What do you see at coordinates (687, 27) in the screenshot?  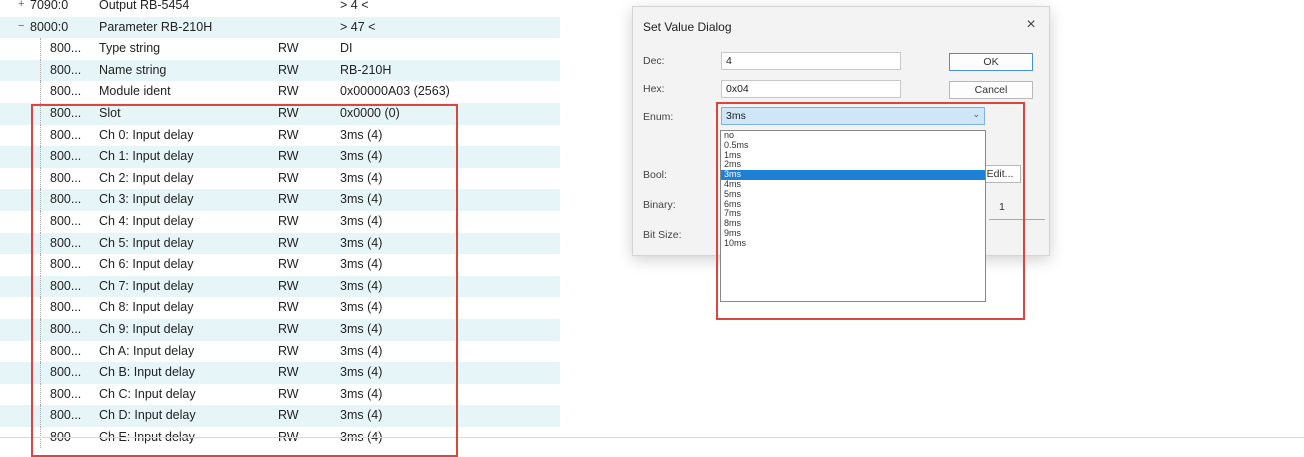 I see `dialog-title: Set Value Dialog` at bounding box center [687, 27].